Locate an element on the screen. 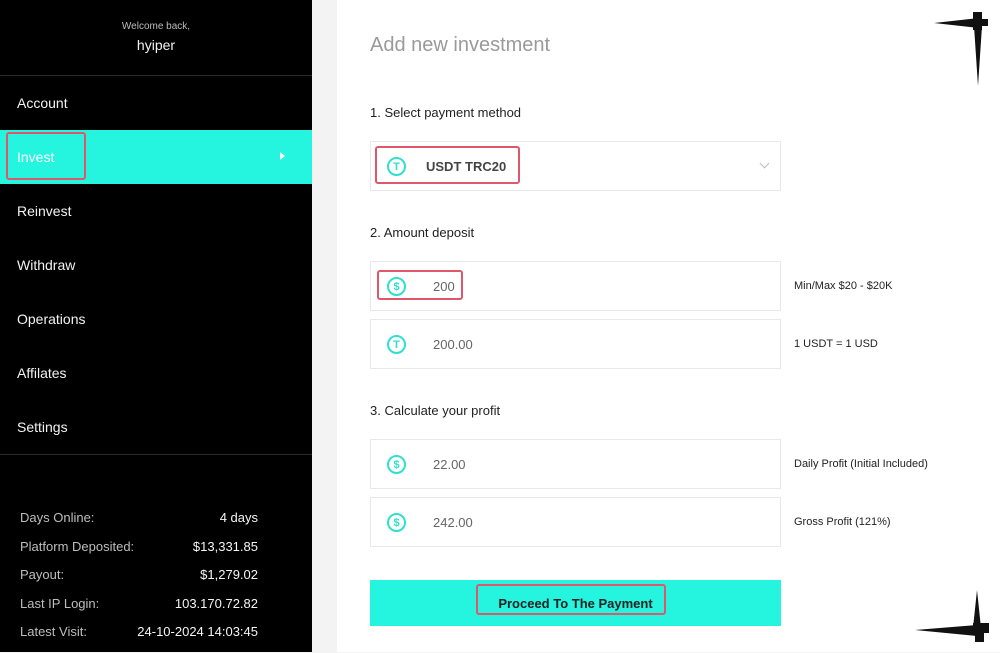 The height and width of the screenshot is (653, 1000). daily-profit-note: Daily Profit (Initial Included) is located at coordinates (861, 464).